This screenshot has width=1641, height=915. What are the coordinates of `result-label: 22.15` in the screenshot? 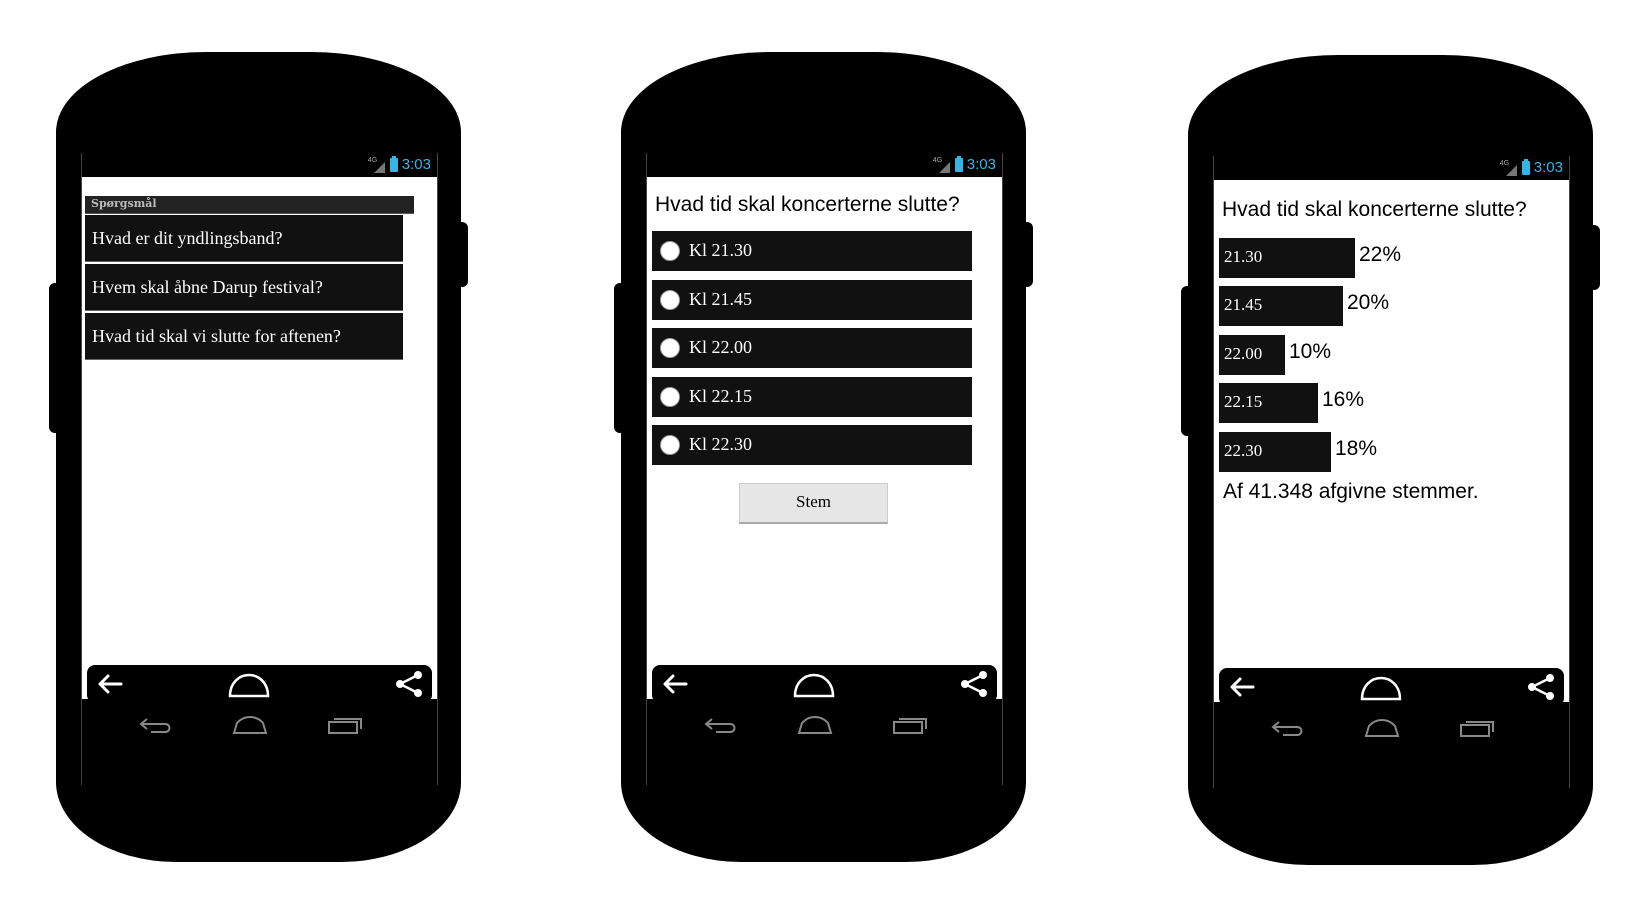 It's located at (1243, 401).